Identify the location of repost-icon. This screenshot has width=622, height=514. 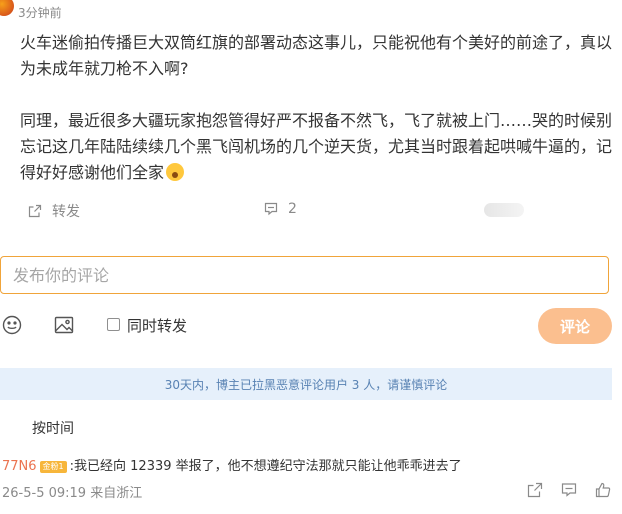
(35, 211).